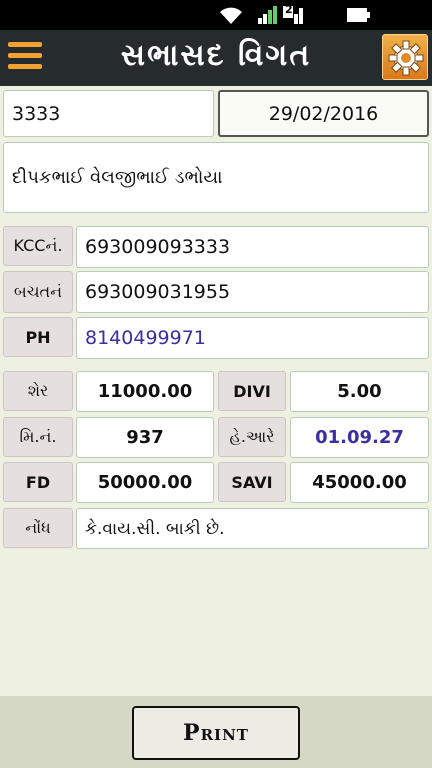  What do you see at coordinates (38, 337) in the screenshot?
I see `phone-label: PH` at bounding box center [38, 337].